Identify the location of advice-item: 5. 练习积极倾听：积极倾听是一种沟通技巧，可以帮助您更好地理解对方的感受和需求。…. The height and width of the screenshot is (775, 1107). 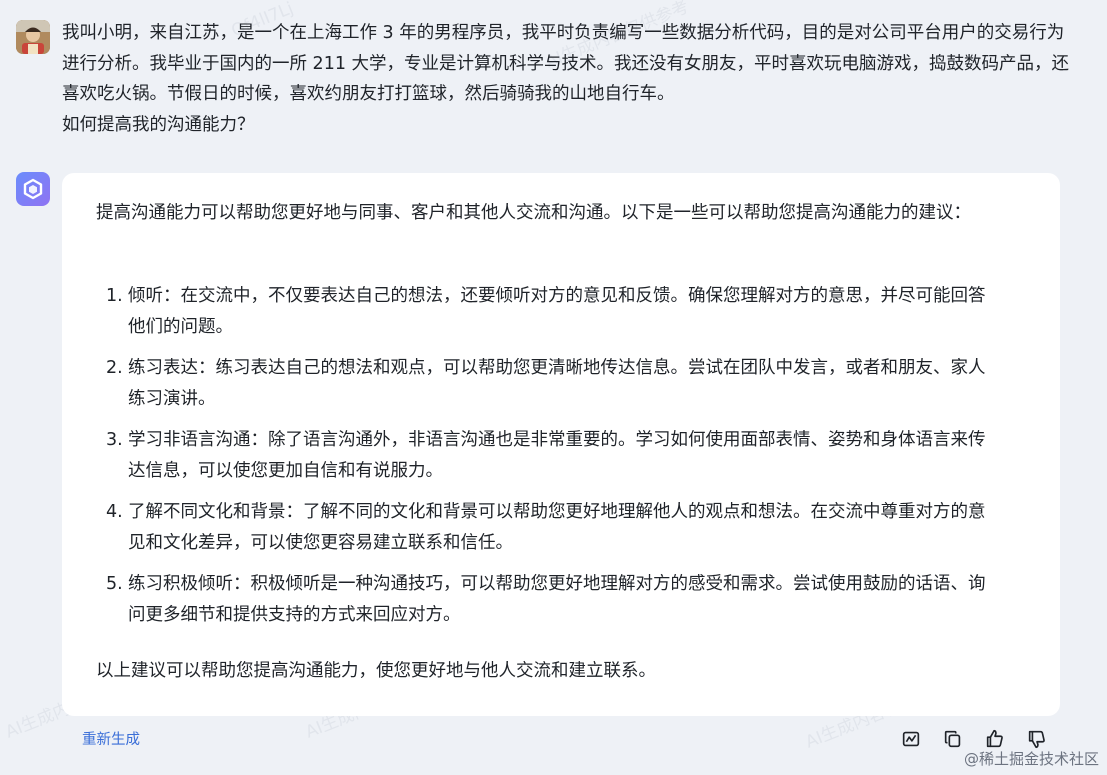
(546, 600).